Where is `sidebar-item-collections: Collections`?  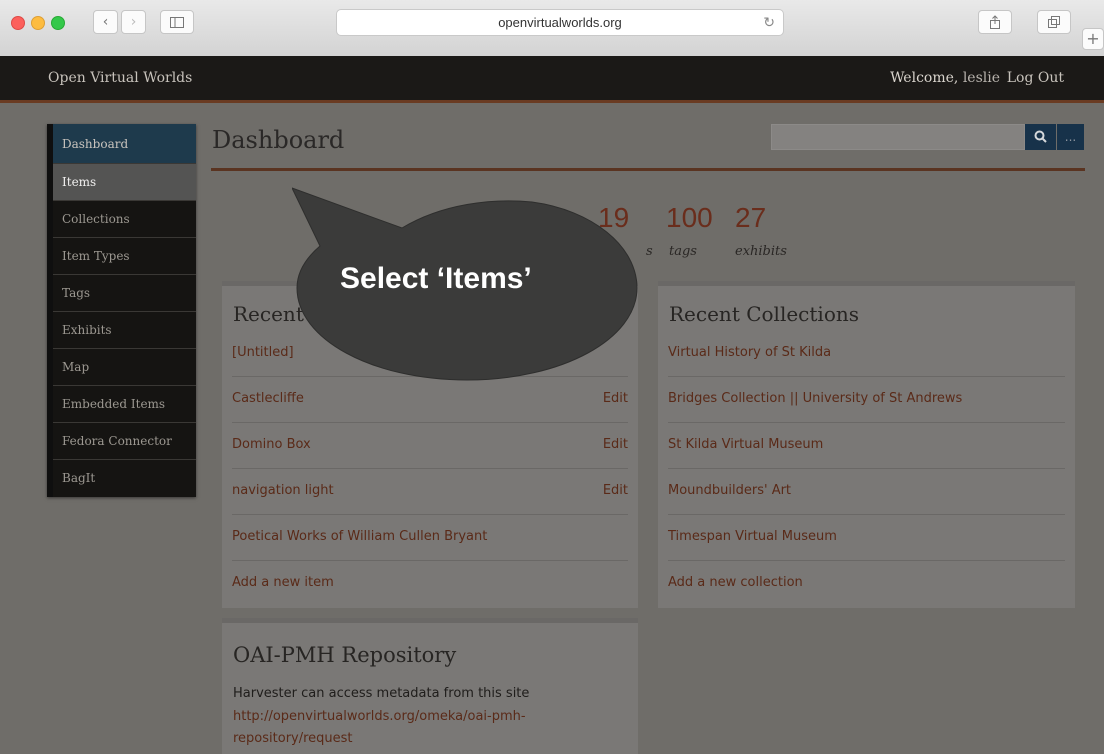
sidebar-item-collections: Collections is located at coordinates (124, 219).